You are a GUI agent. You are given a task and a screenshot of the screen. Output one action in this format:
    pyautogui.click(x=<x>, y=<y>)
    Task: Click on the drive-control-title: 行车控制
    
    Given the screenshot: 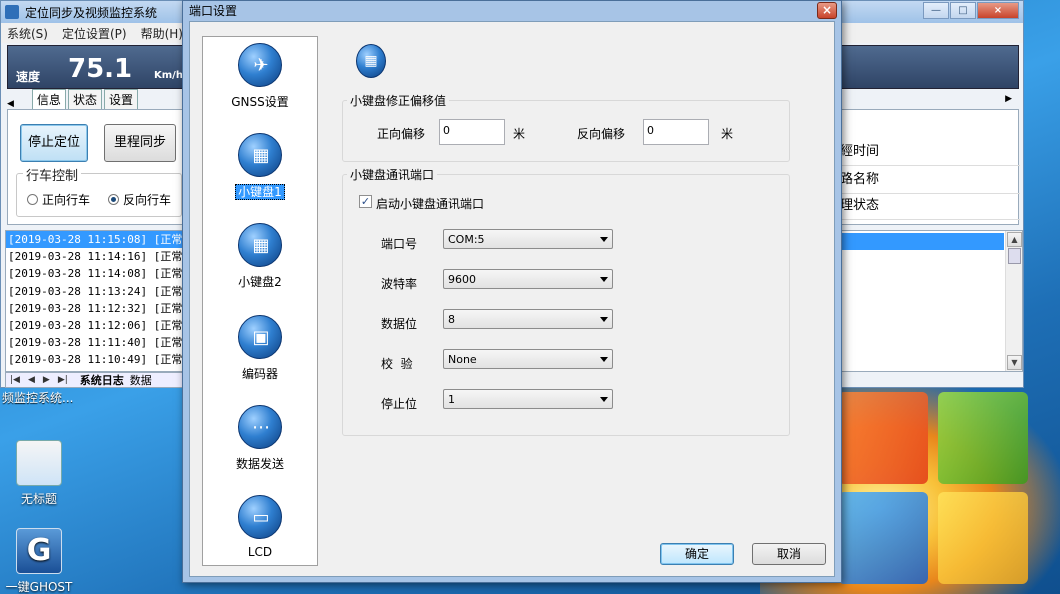 What is the action you would take?
    pyautogui.click(x=52, y=174)
    